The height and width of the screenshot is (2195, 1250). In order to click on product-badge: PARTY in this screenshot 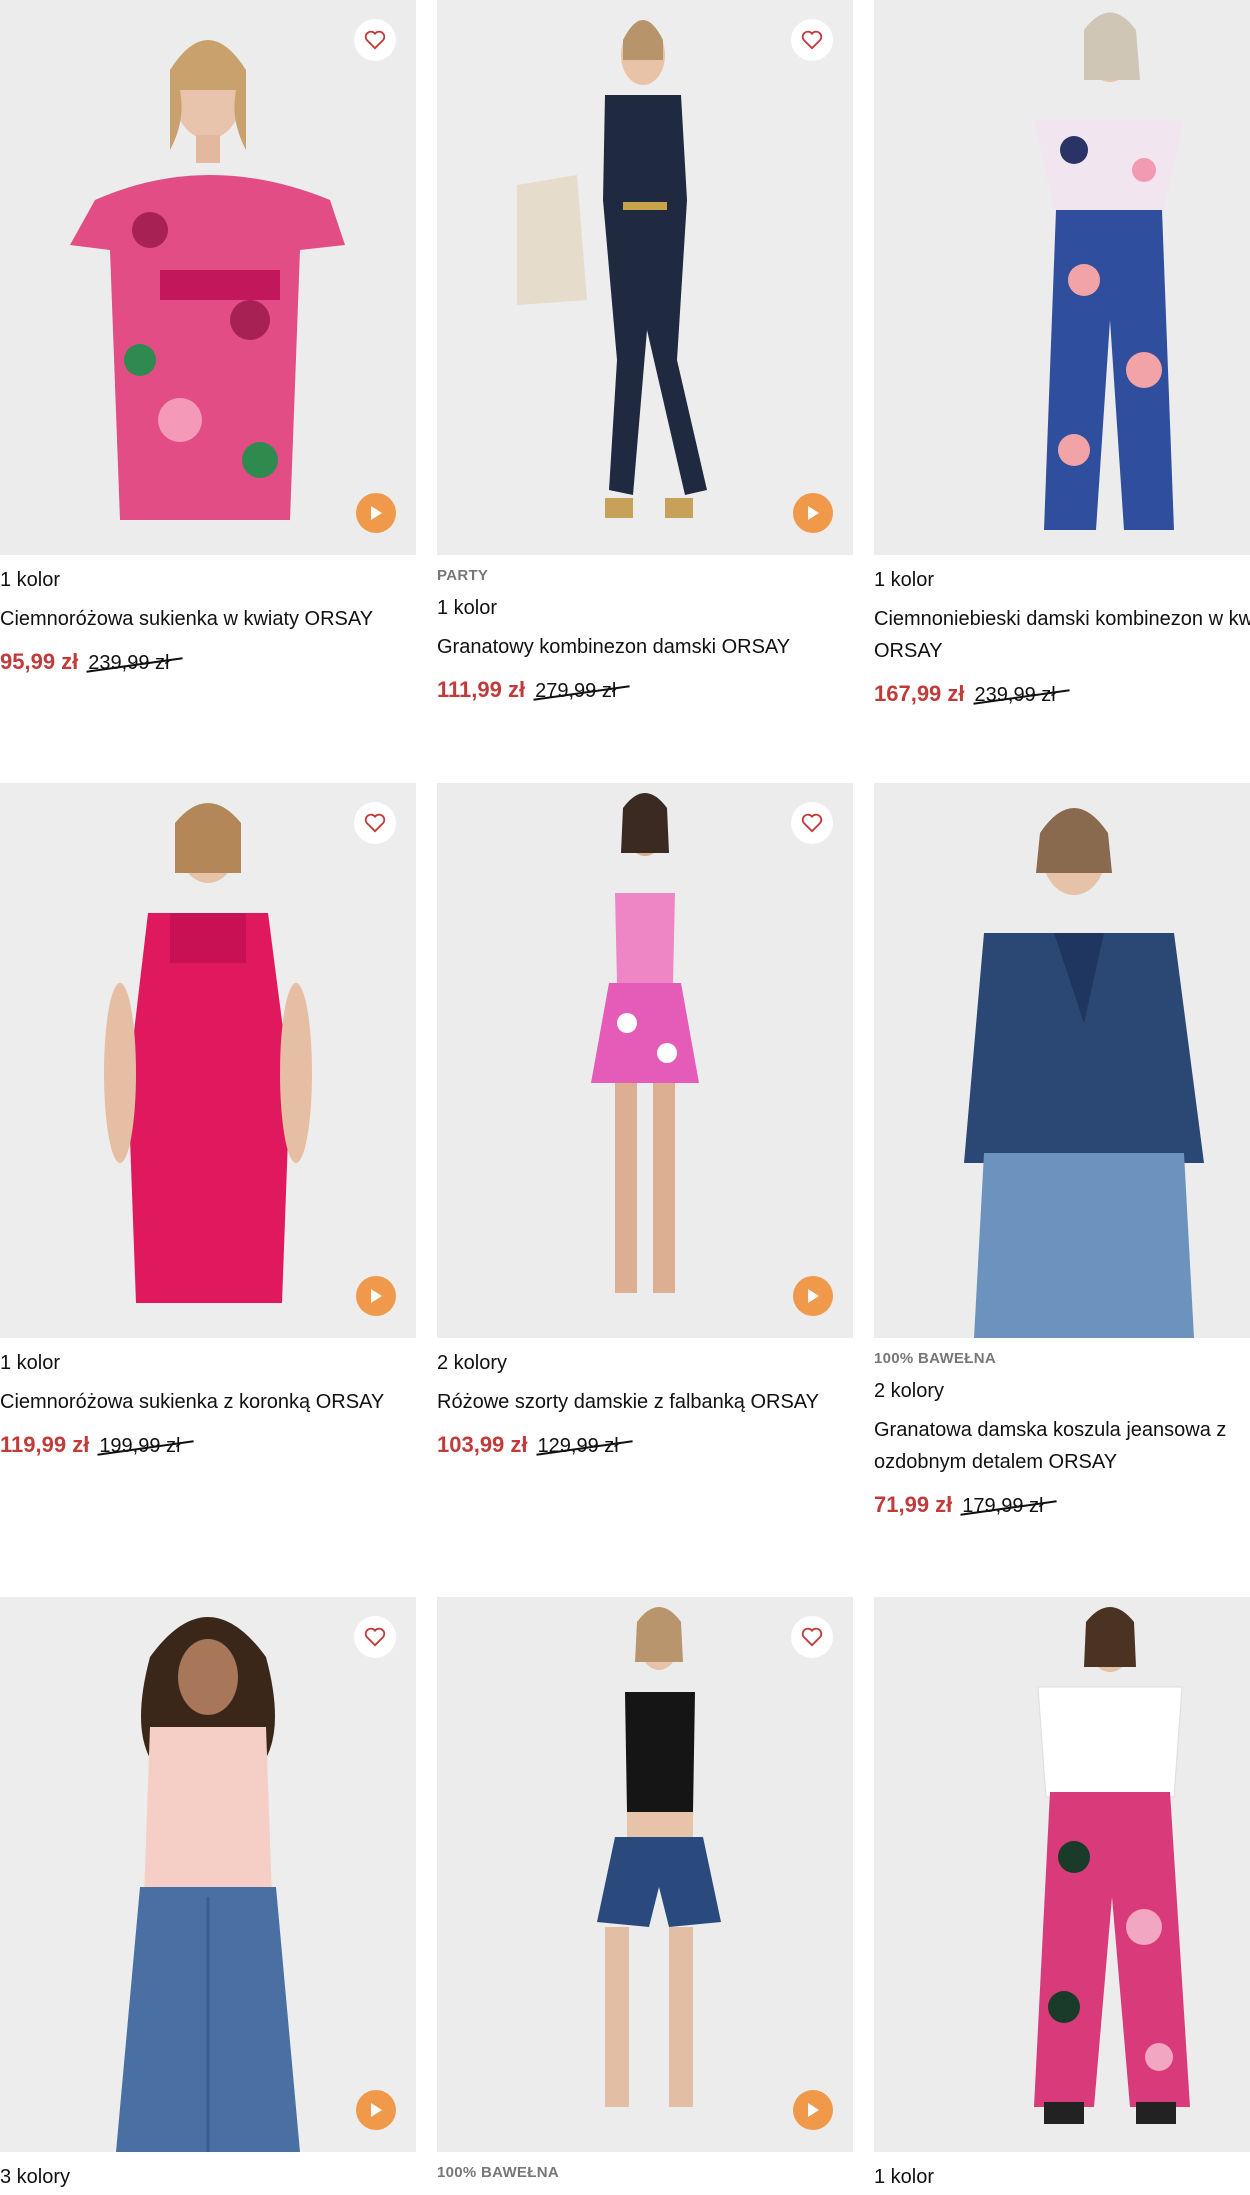, I will do `click(463, 575)`.